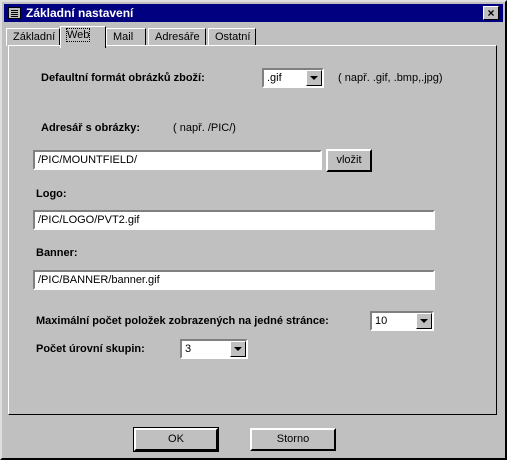 This screenshot has height=460, width=507. I want to click on group-levels-select: 3, so click(214, 349).